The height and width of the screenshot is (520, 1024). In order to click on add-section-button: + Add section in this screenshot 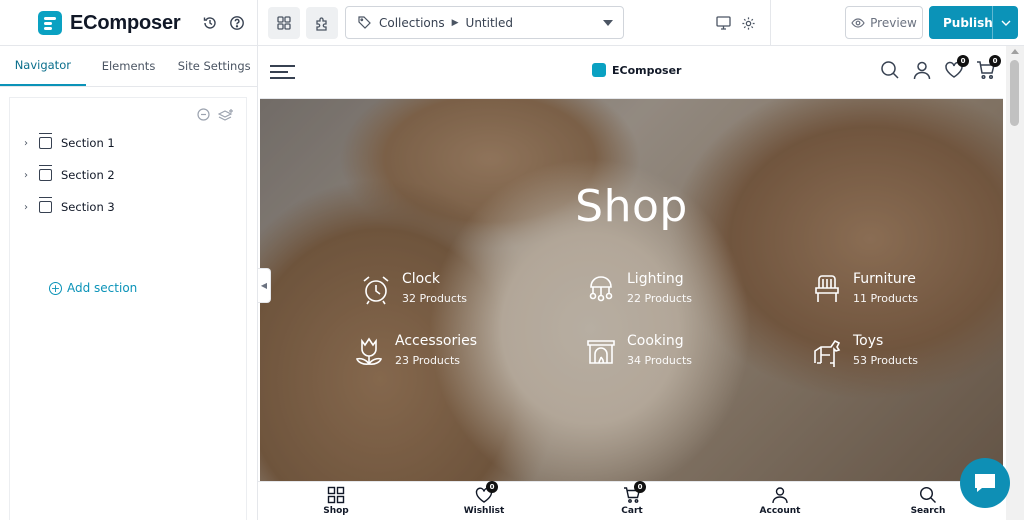, I will do `click(93, 288)`.